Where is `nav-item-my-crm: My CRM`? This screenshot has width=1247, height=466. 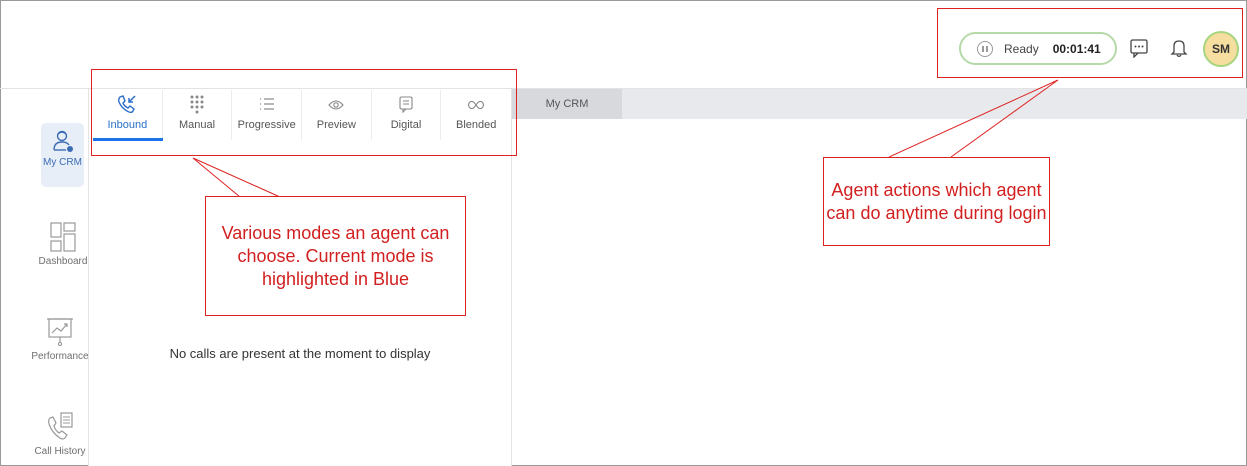 nav-item-my-crm: My CRM is located at coordinates (62, 148).